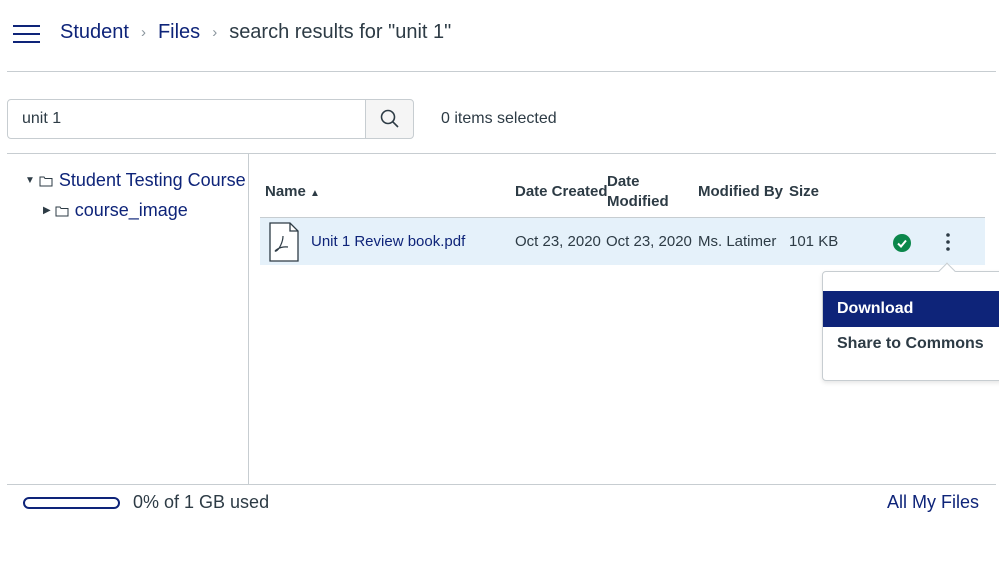 This screenshot has height=567, width=999. I want to click on breadcrumb-student: Student, so click(94, 32).